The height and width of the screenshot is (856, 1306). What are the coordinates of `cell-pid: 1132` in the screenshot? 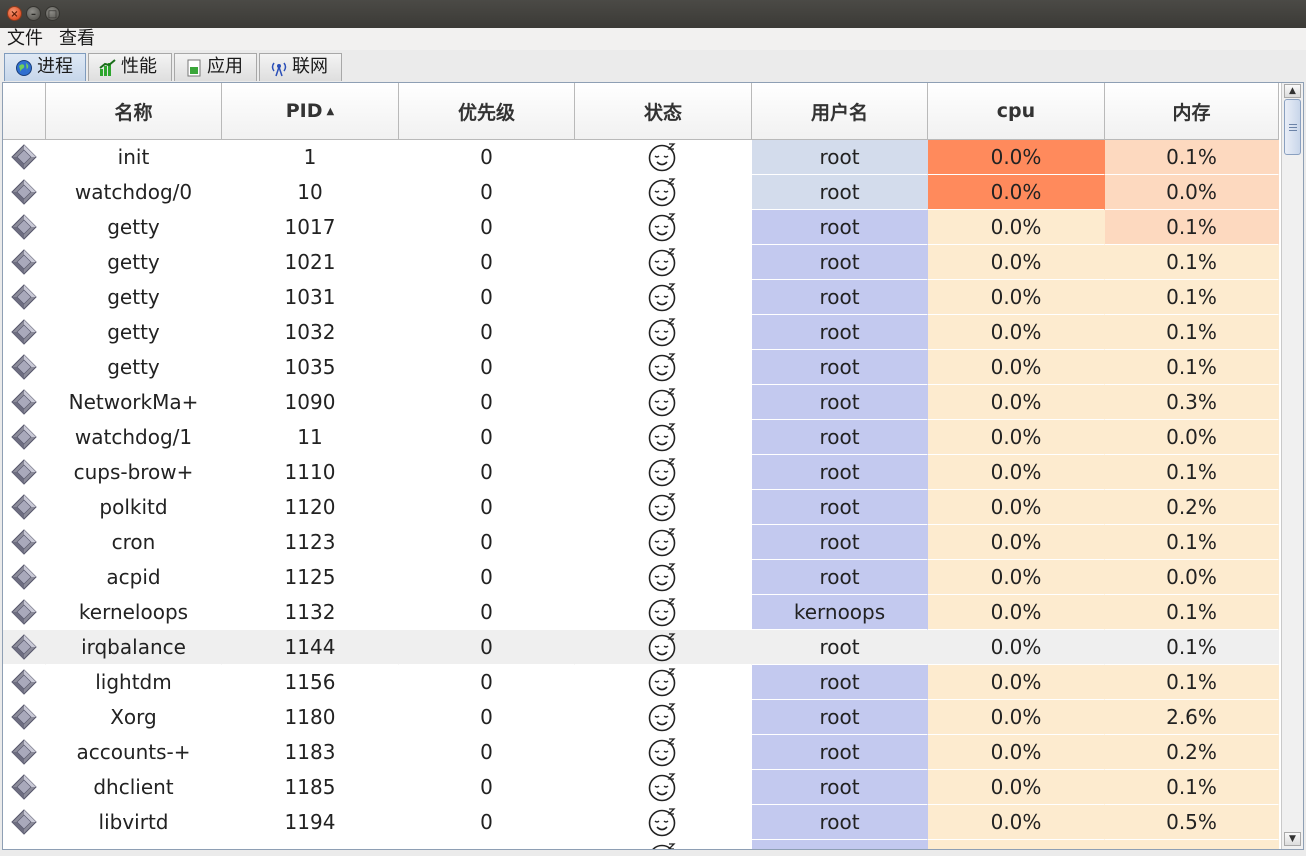 It's located at (310, 612).